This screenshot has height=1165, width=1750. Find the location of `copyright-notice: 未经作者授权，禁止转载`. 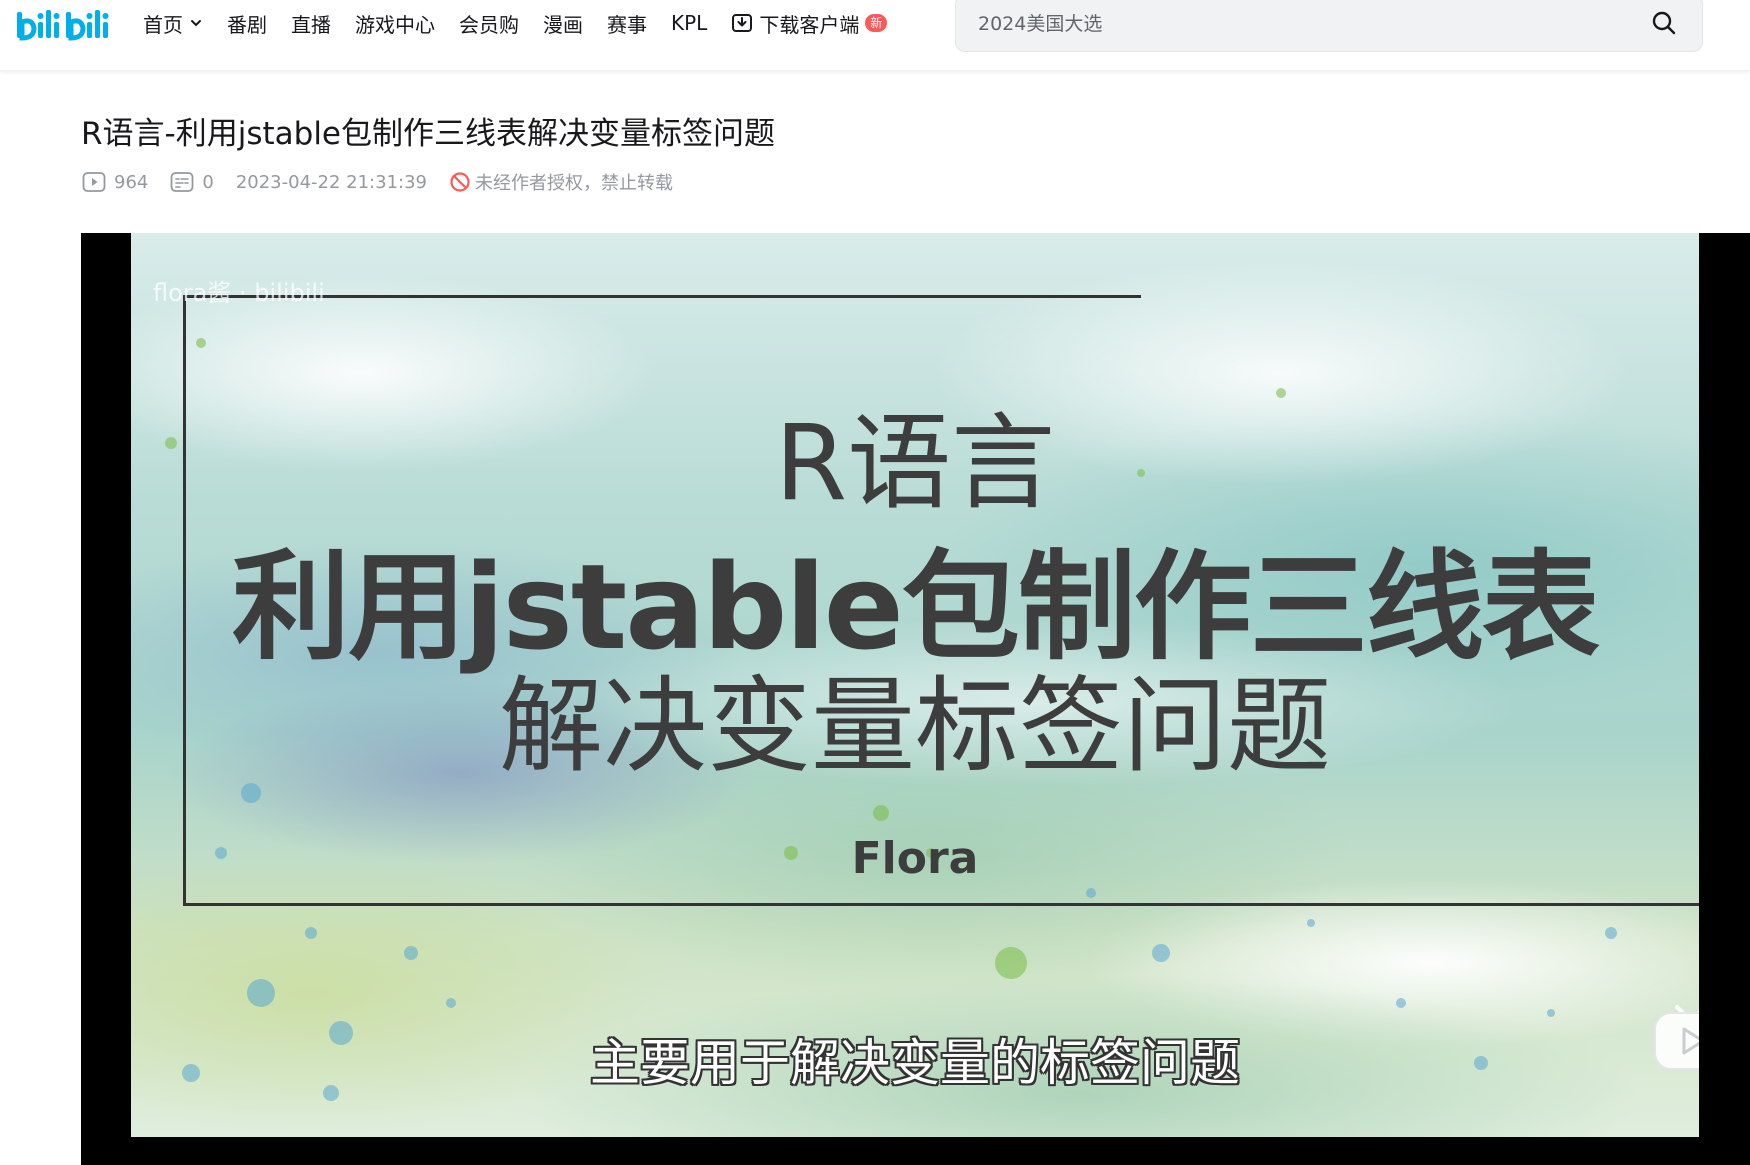

copyright-notice: 未经作者授权，禁止转载 is located at coordinates (561, 182).